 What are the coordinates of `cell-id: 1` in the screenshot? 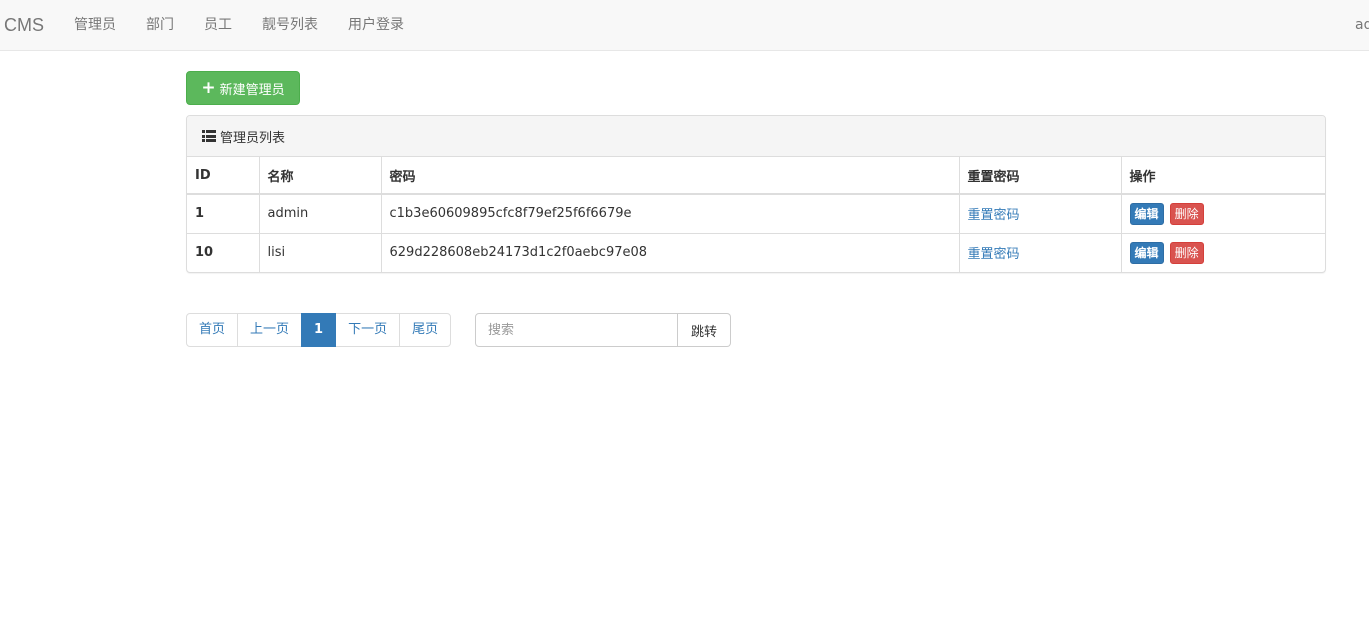 It's located at (200, 214).